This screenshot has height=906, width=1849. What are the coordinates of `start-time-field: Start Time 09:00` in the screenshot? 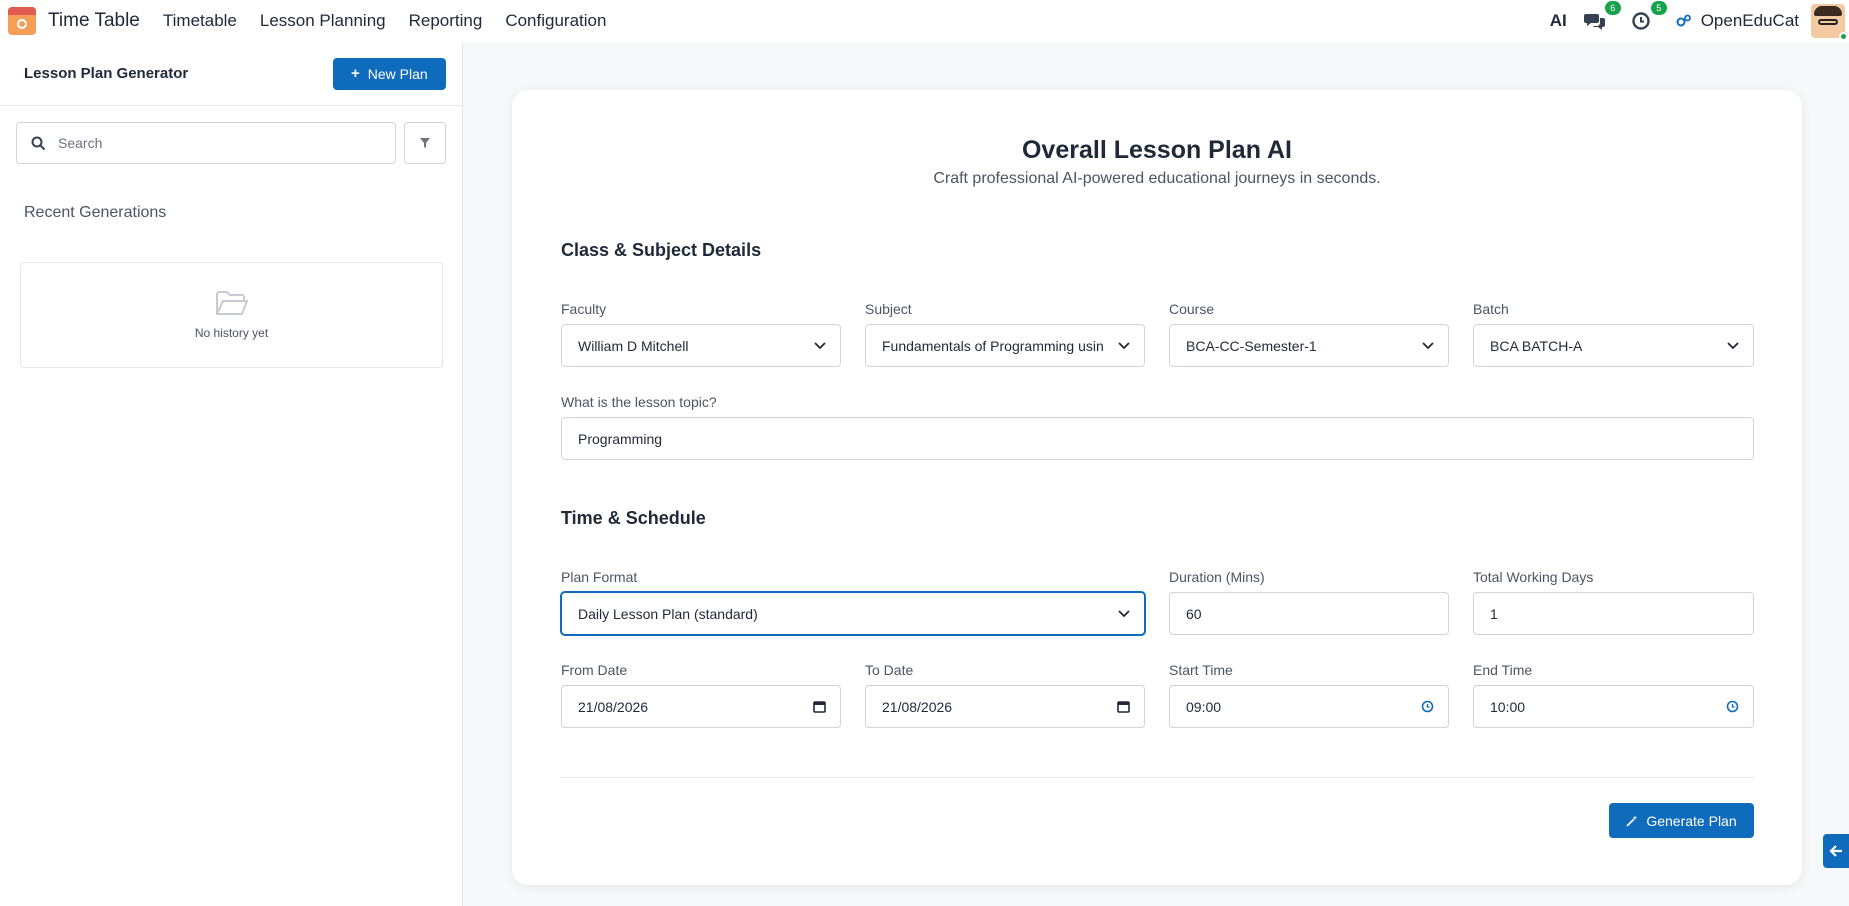 It's located at (1309, 694).